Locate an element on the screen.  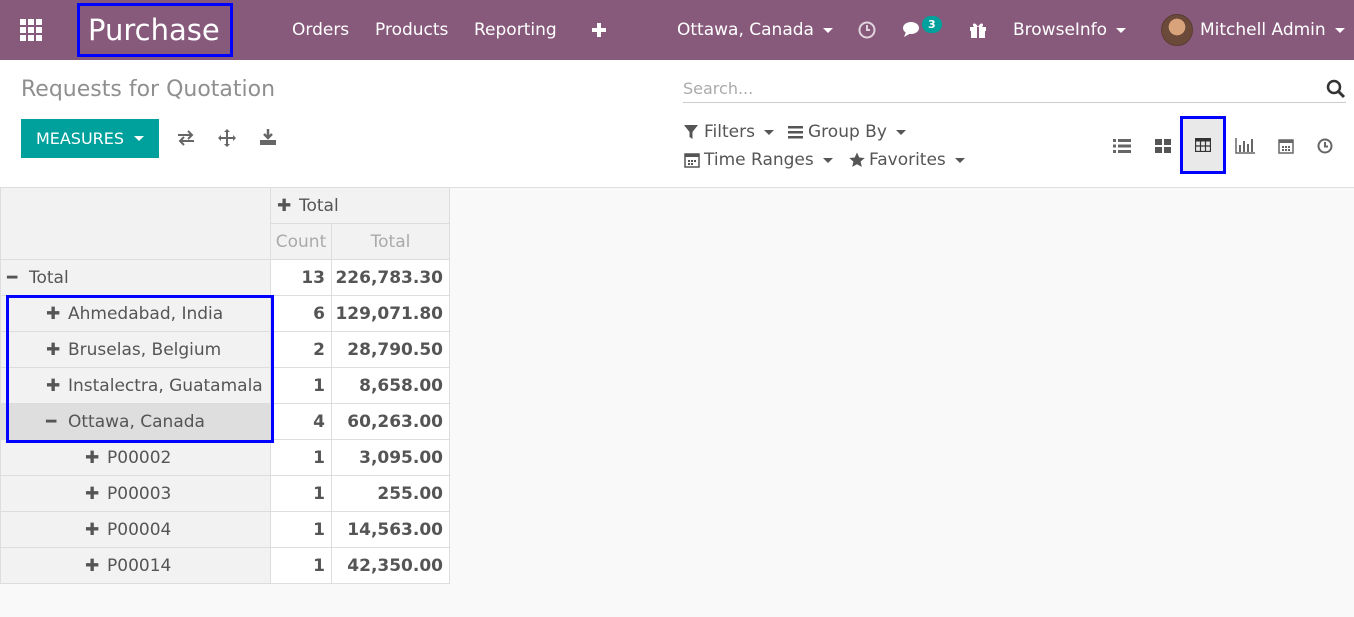
pivot-cell-total: 3,095.00 is located at coordinates (390, 457).